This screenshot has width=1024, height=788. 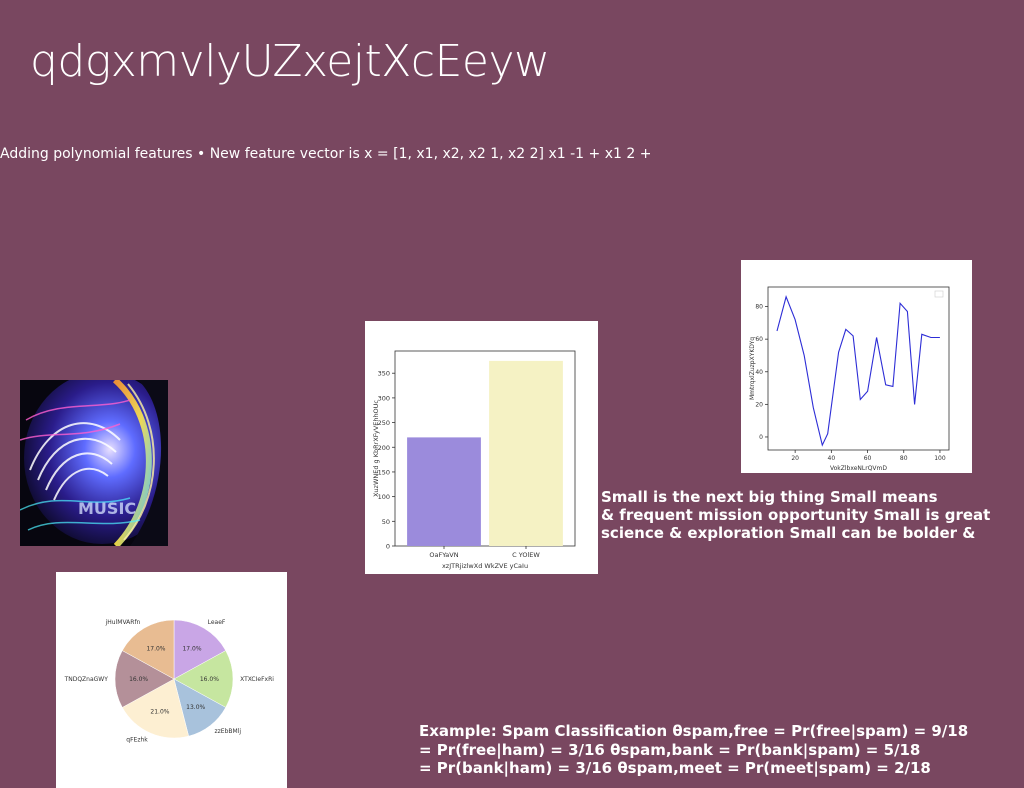 I want to click on x-tick-label: 20, so click(x=795, y=458).